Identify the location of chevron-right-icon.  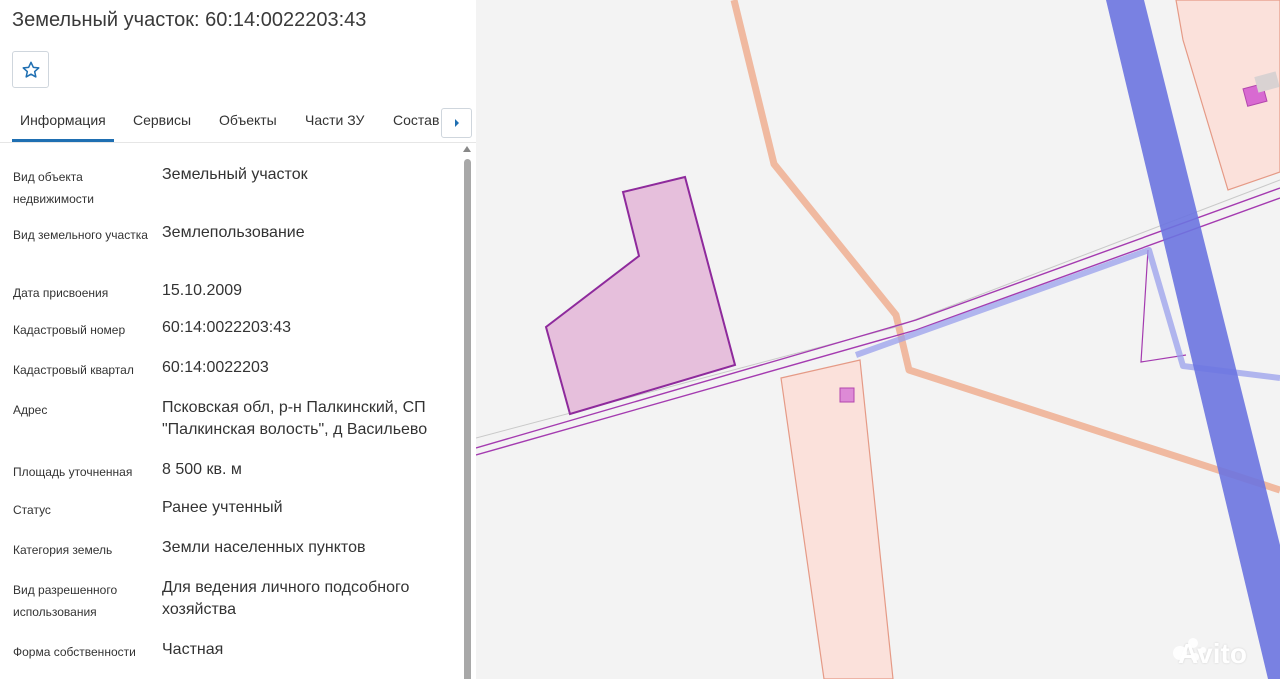
(456, 123).